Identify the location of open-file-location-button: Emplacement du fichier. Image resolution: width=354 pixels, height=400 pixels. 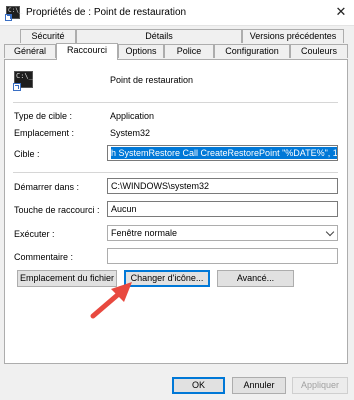
(67, 278).